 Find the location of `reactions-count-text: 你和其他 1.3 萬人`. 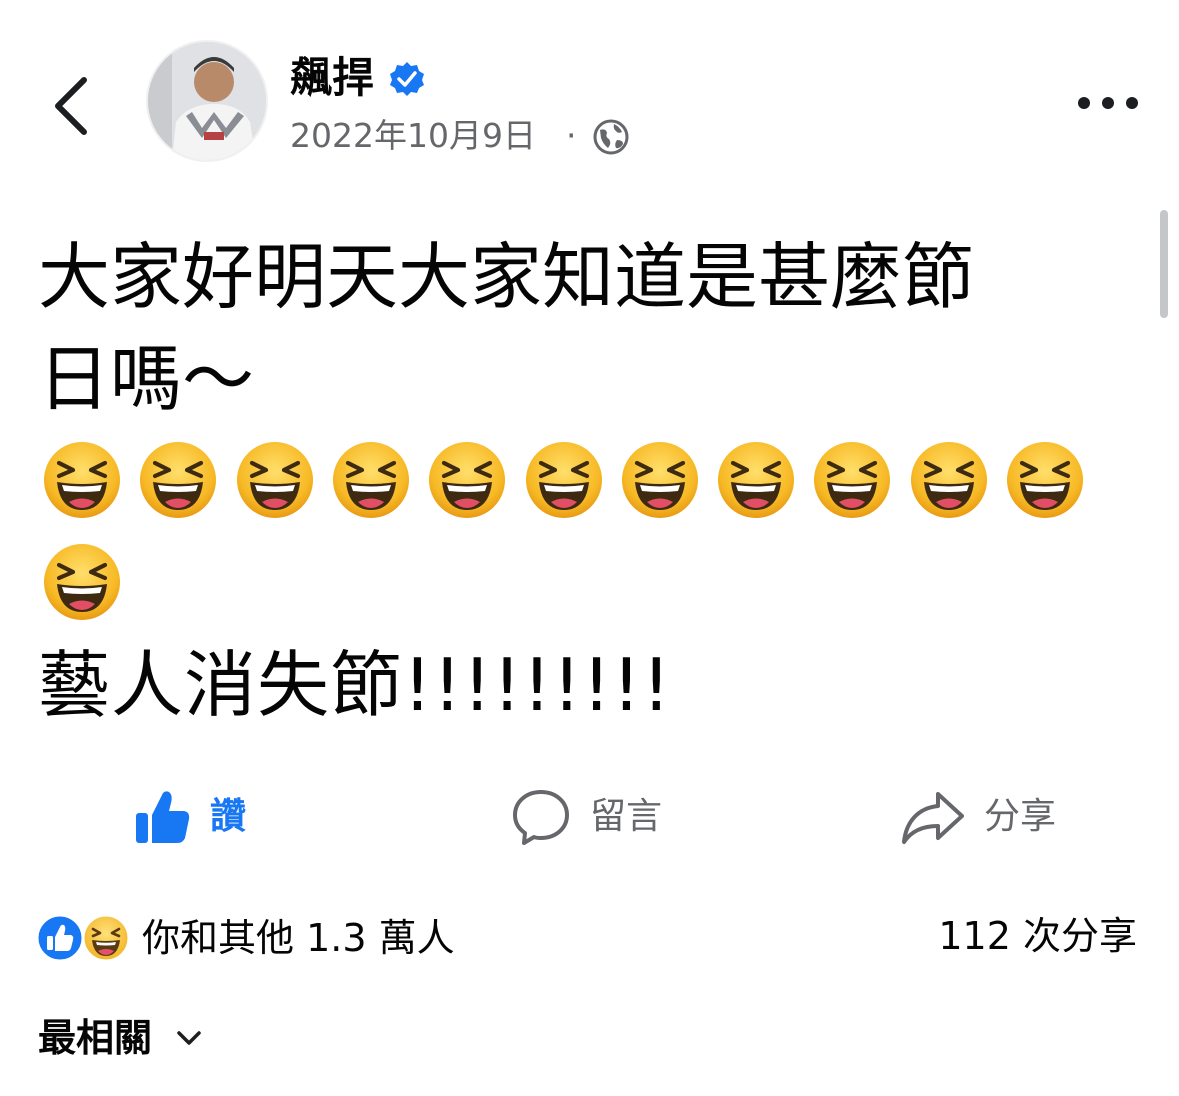

reactions-count-text: 你和其他 1.3 萬人 is located at coordinates (298, 938).